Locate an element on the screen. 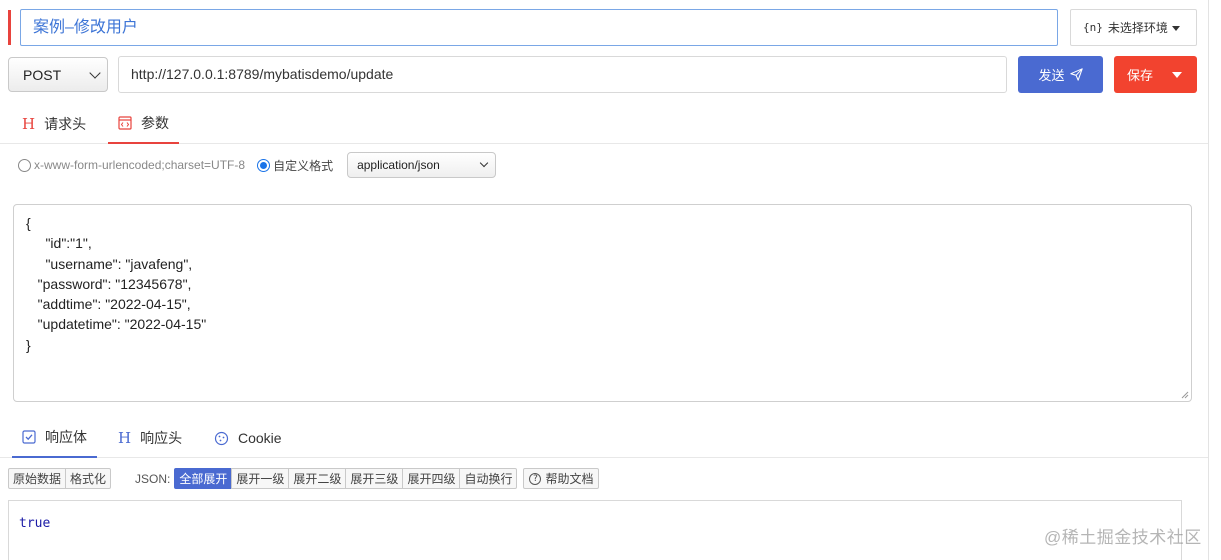 Image resolution: width=1221 pixels, height=560 pixels. code-file-icon is located at coordinates (125, 123).